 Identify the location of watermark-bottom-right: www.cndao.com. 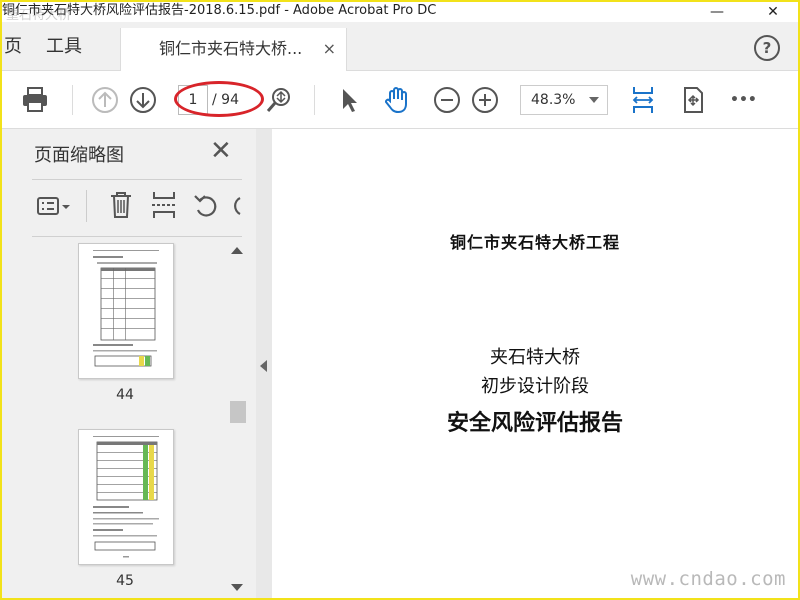
(708, 579).